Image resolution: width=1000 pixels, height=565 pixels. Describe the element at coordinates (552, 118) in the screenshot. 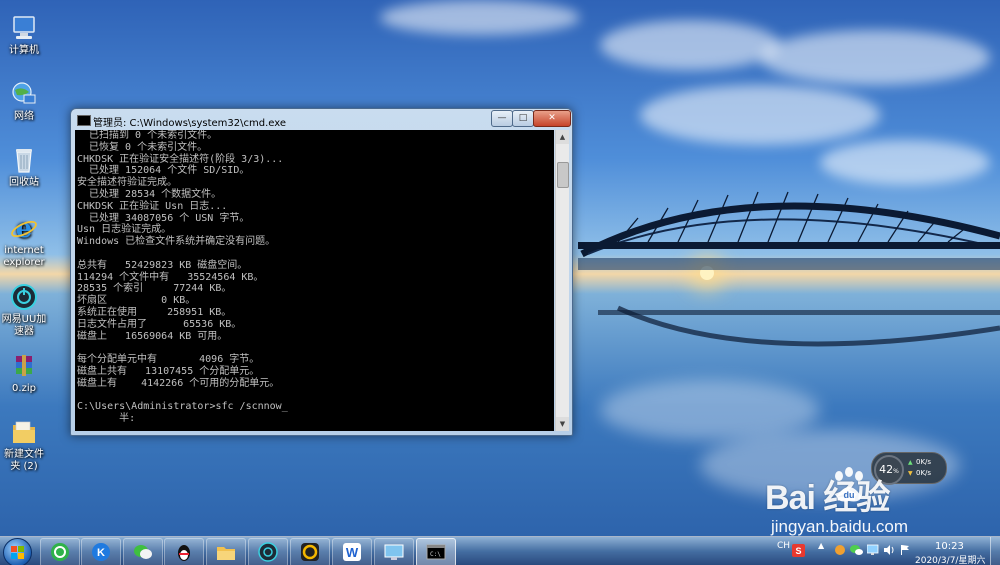

I see `close-button: ✕` at that location.